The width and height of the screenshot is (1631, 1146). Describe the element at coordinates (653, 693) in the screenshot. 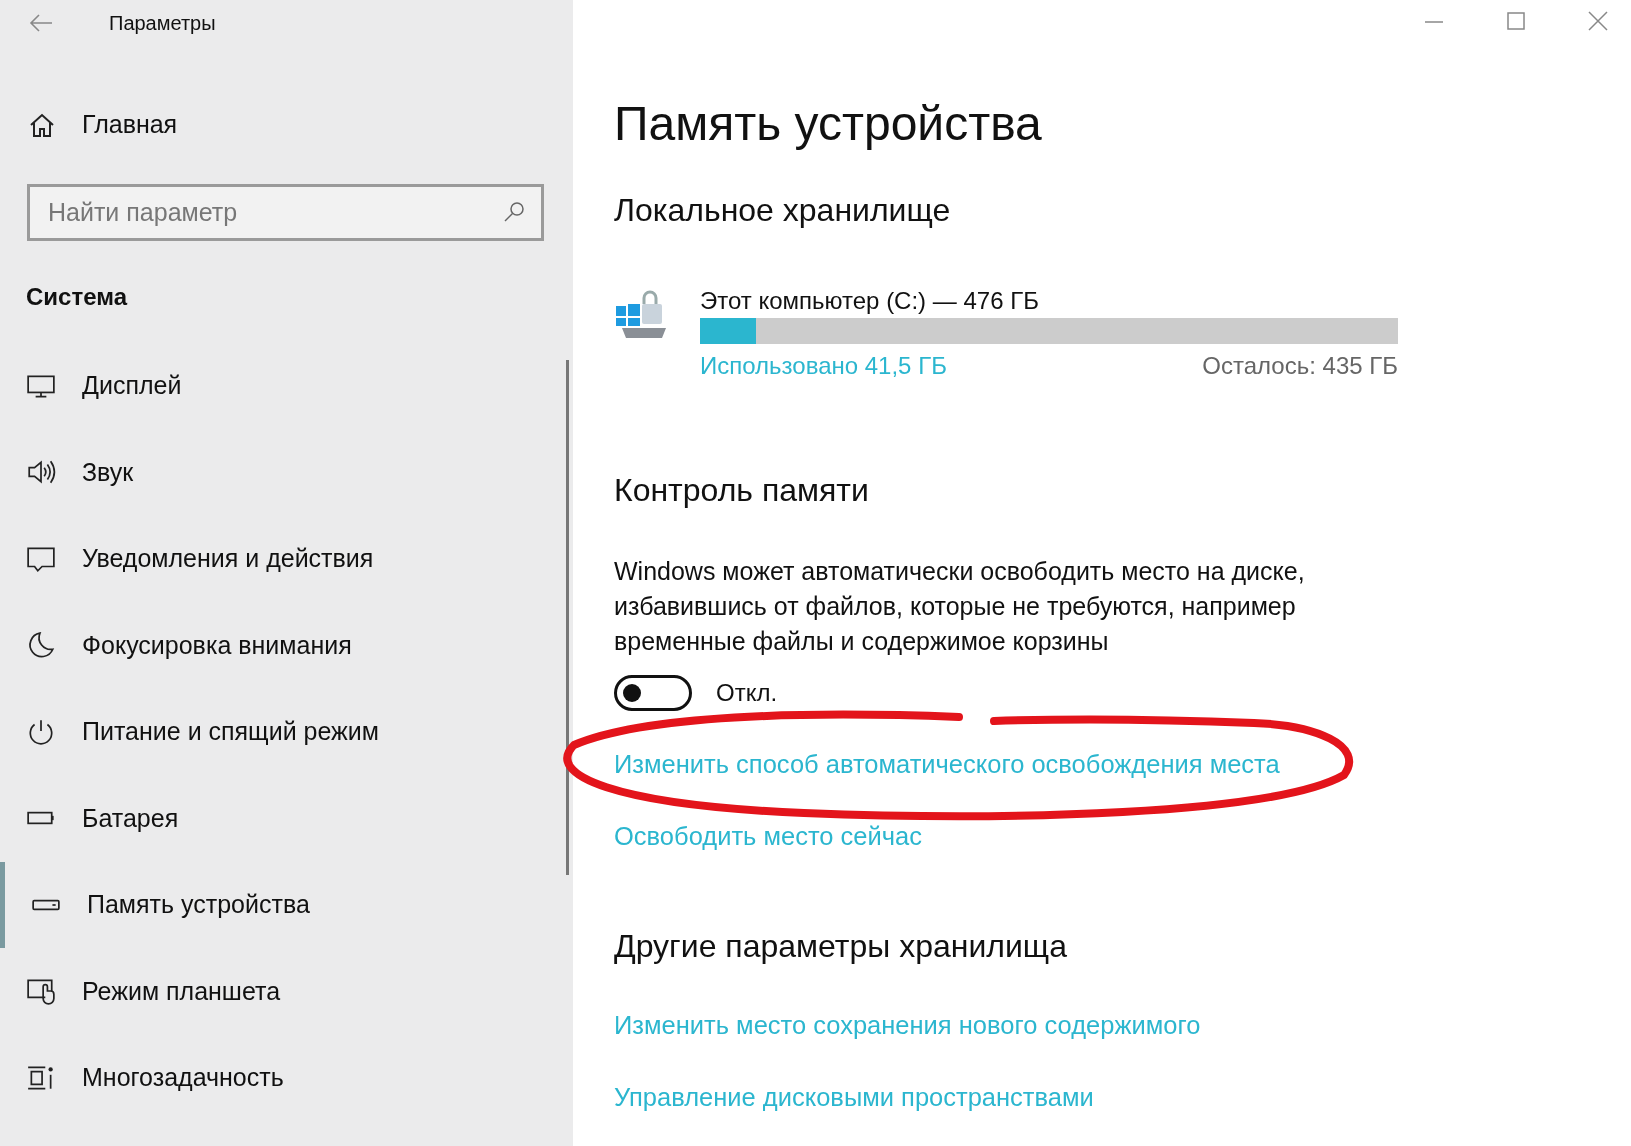

I see `toggle-switch` at that location.